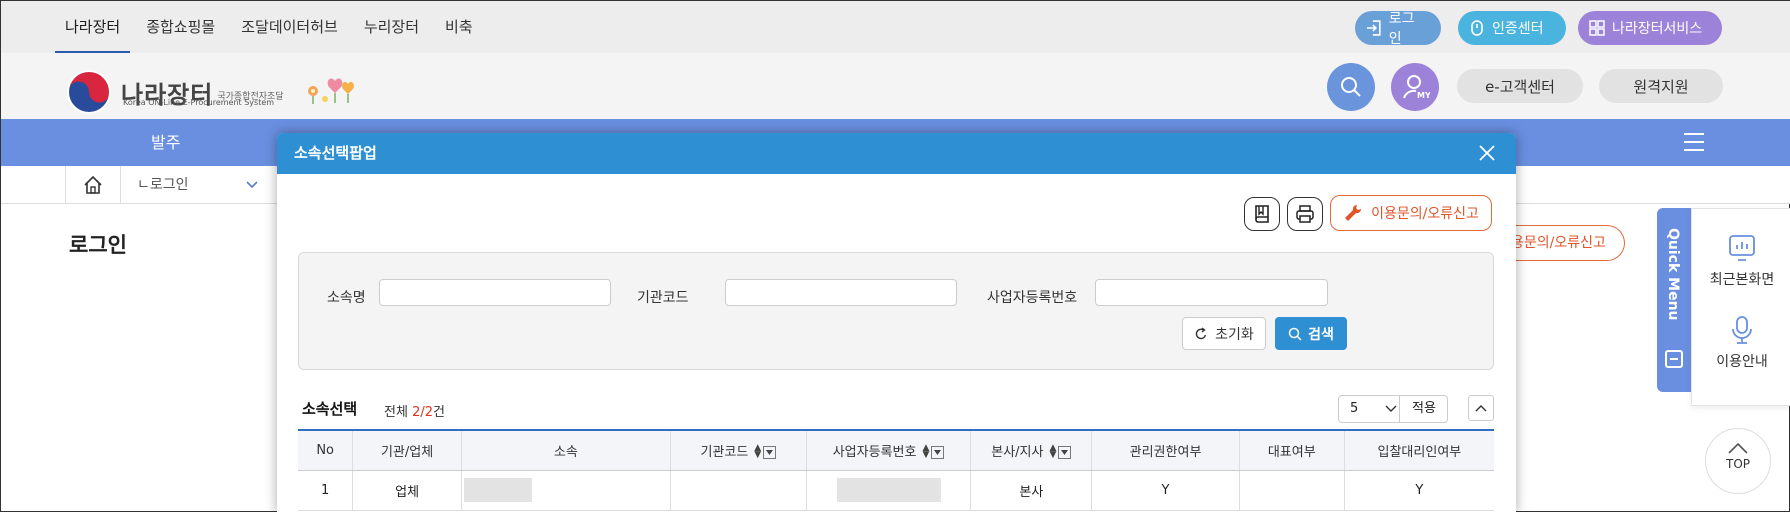  Describe the element at coordinates (1477, 28) in the screenshot. I see `power-icon` at that location.